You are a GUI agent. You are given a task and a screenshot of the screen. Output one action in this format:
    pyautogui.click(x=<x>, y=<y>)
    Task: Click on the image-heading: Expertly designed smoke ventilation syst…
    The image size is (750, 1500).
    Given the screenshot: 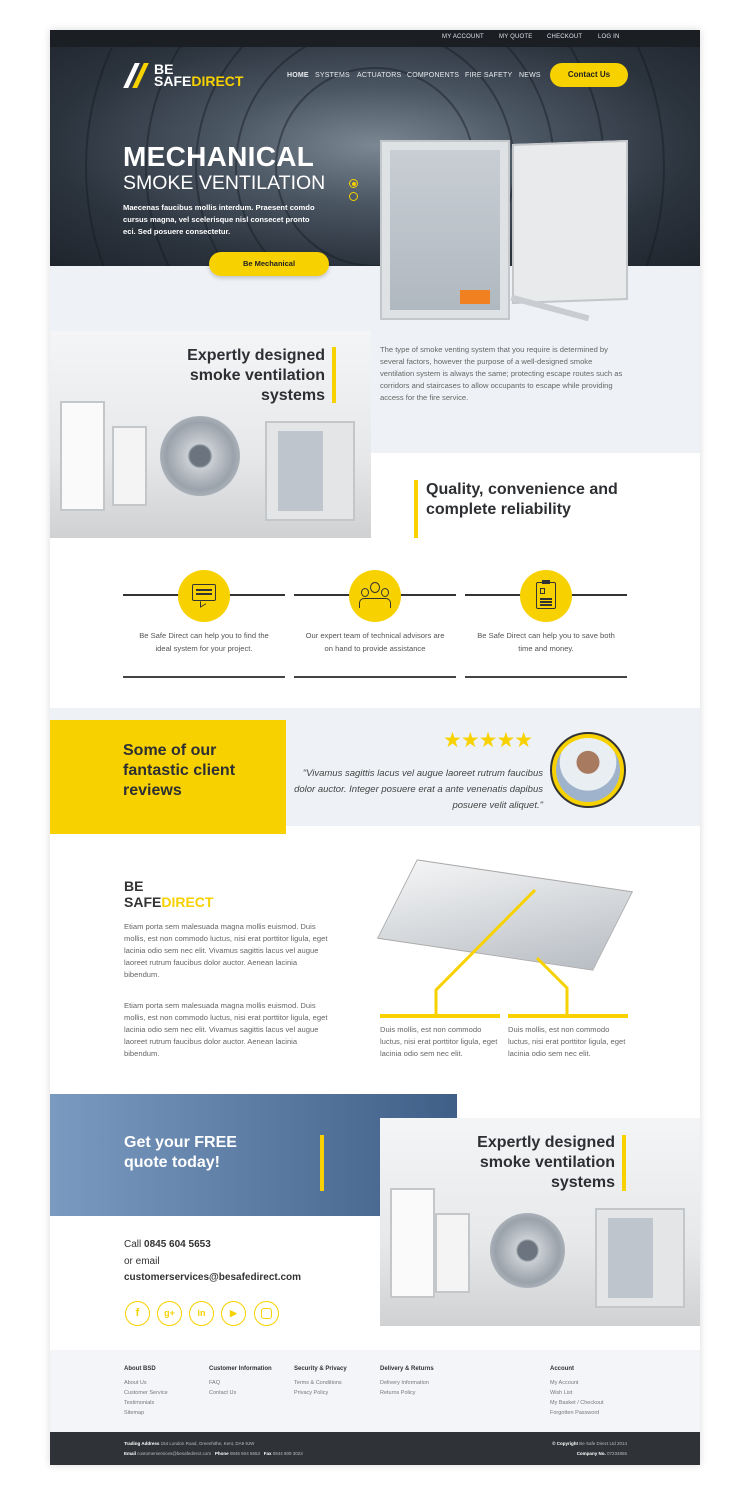 What is the action you would take?
    pyautogui.click(x=546, y=1162)
    